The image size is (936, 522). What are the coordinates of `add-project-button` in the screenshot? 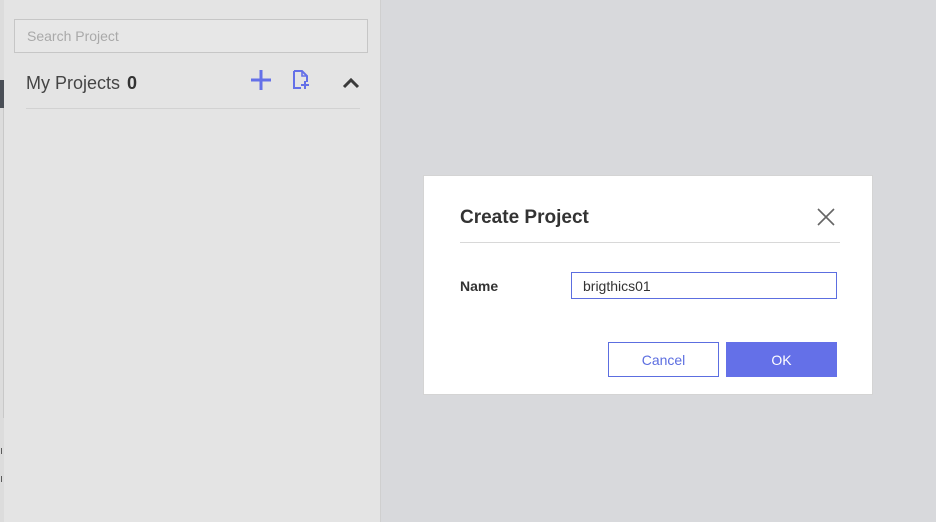 It's located at (261, 80).